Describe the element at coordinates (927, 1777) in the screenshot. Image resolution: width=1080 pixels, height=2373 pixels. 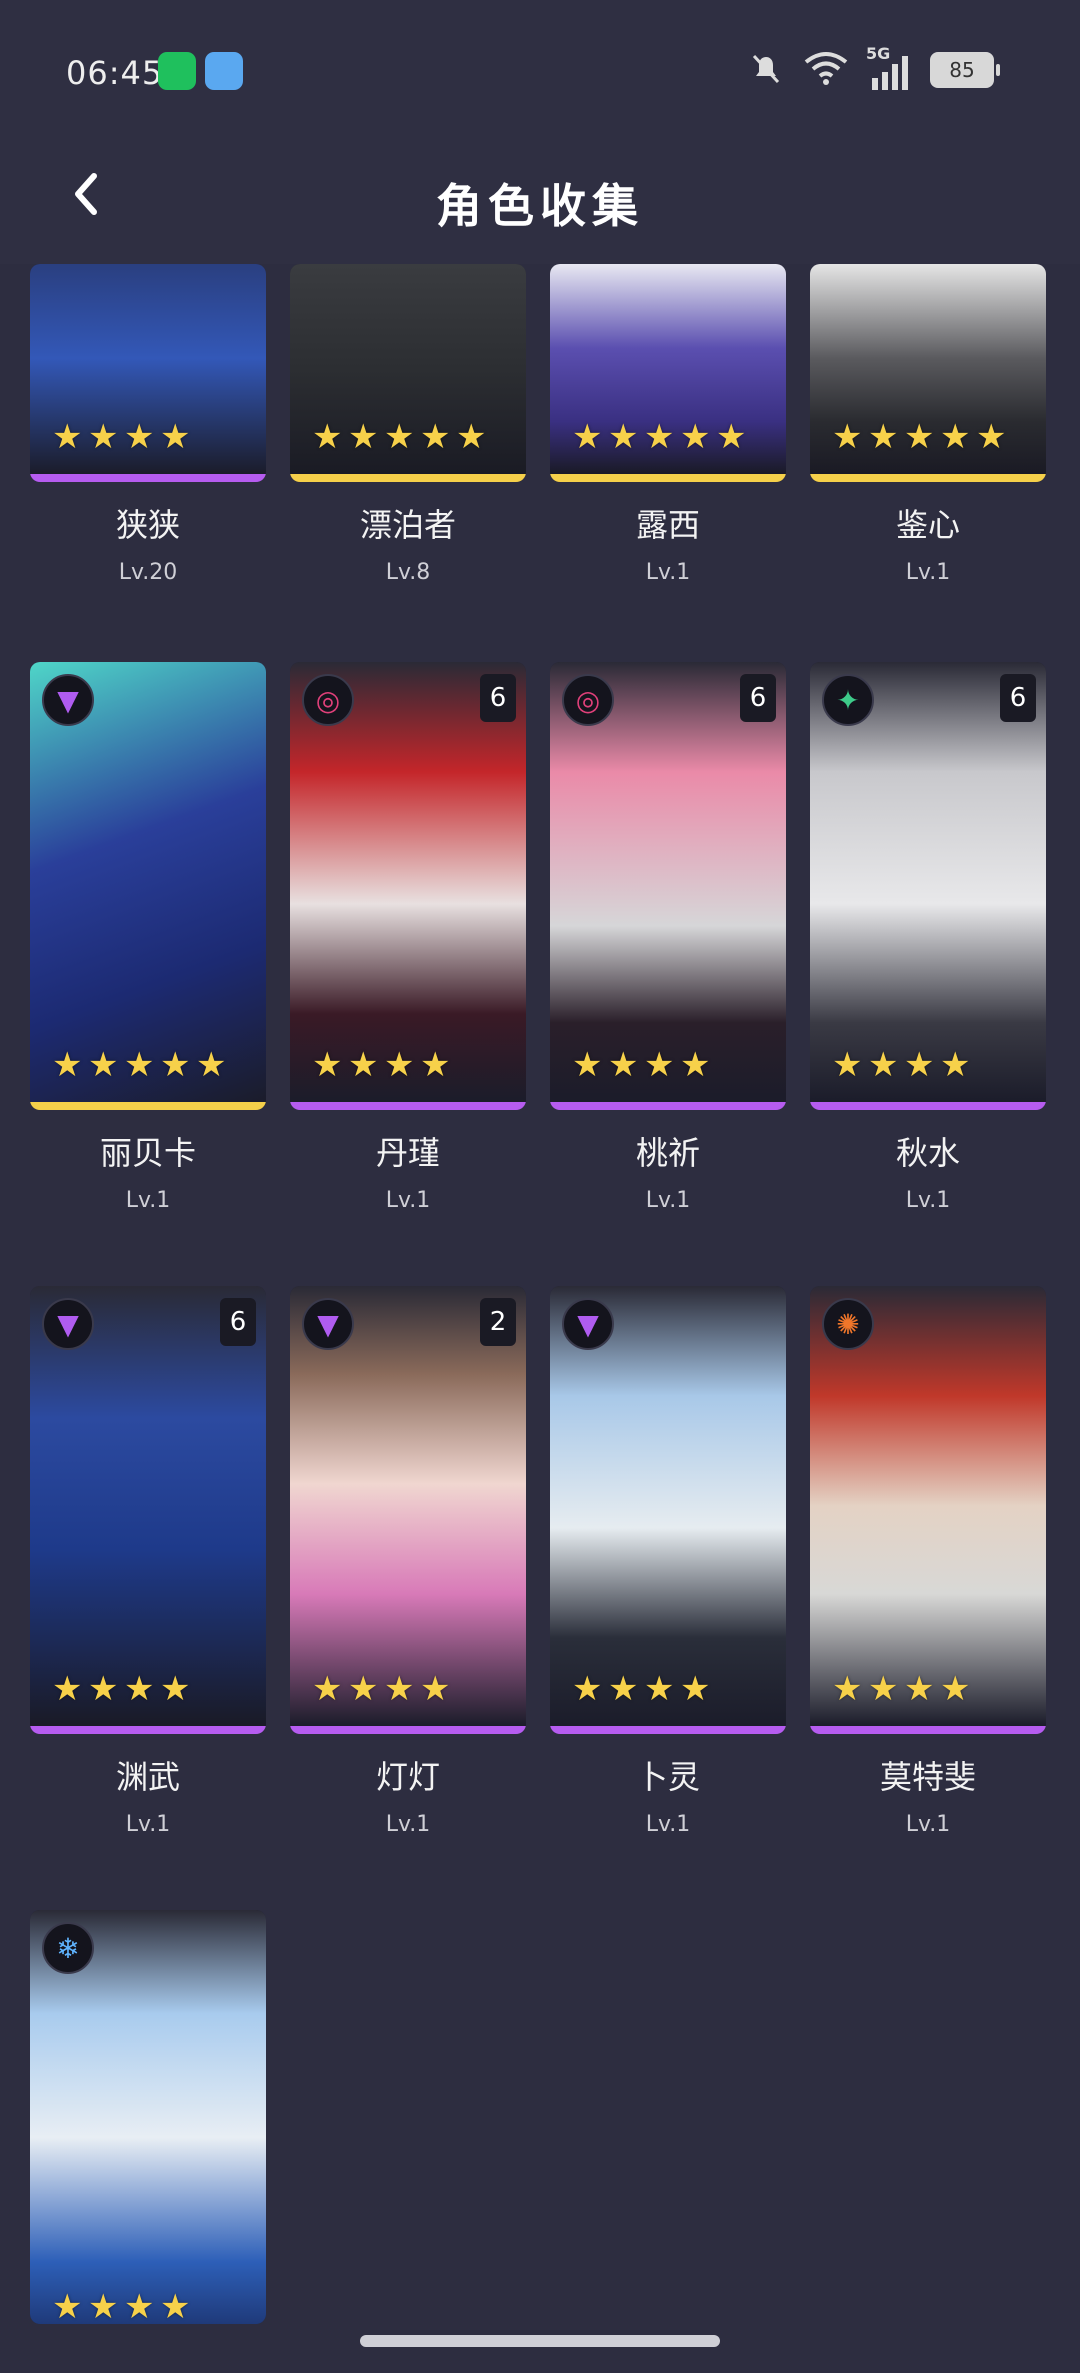
I see `character-name: 莫特斐` at that location.